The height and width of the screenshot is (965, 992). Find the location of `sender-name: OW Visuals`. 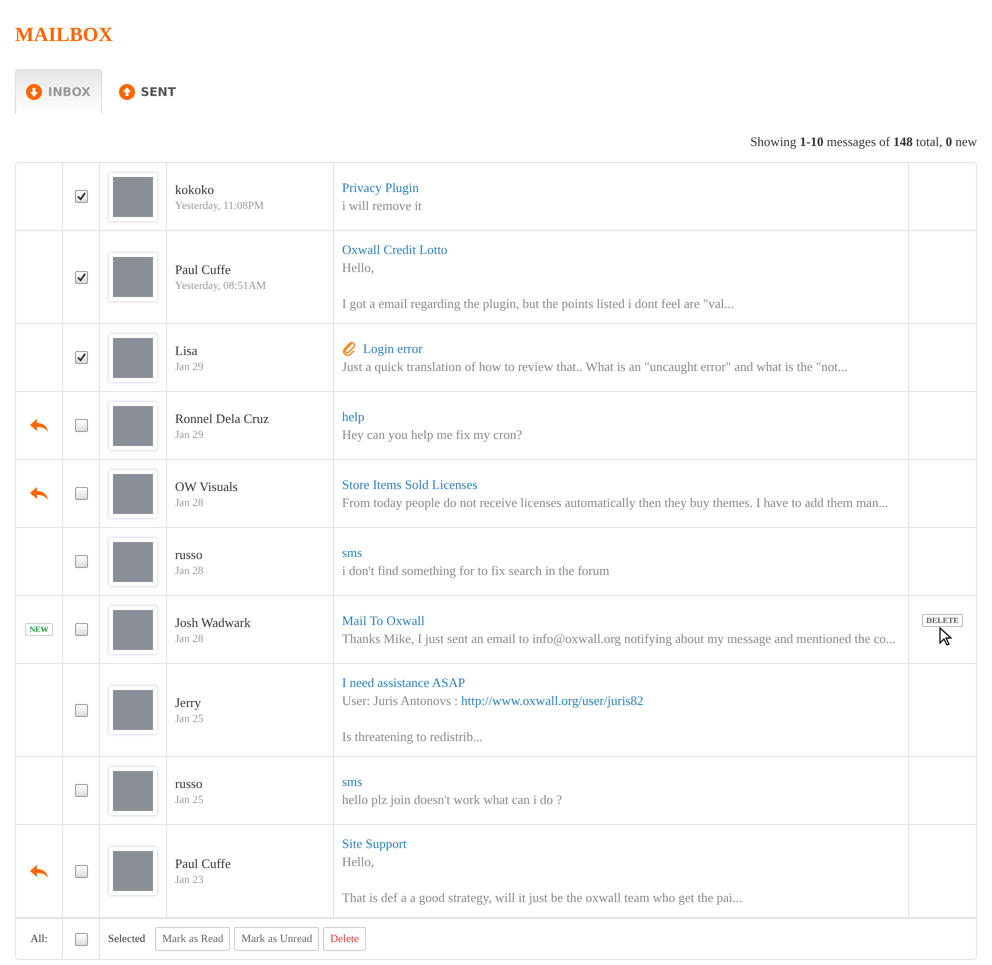

sender-name: OW Visuals is located at coordinates (206, 486).